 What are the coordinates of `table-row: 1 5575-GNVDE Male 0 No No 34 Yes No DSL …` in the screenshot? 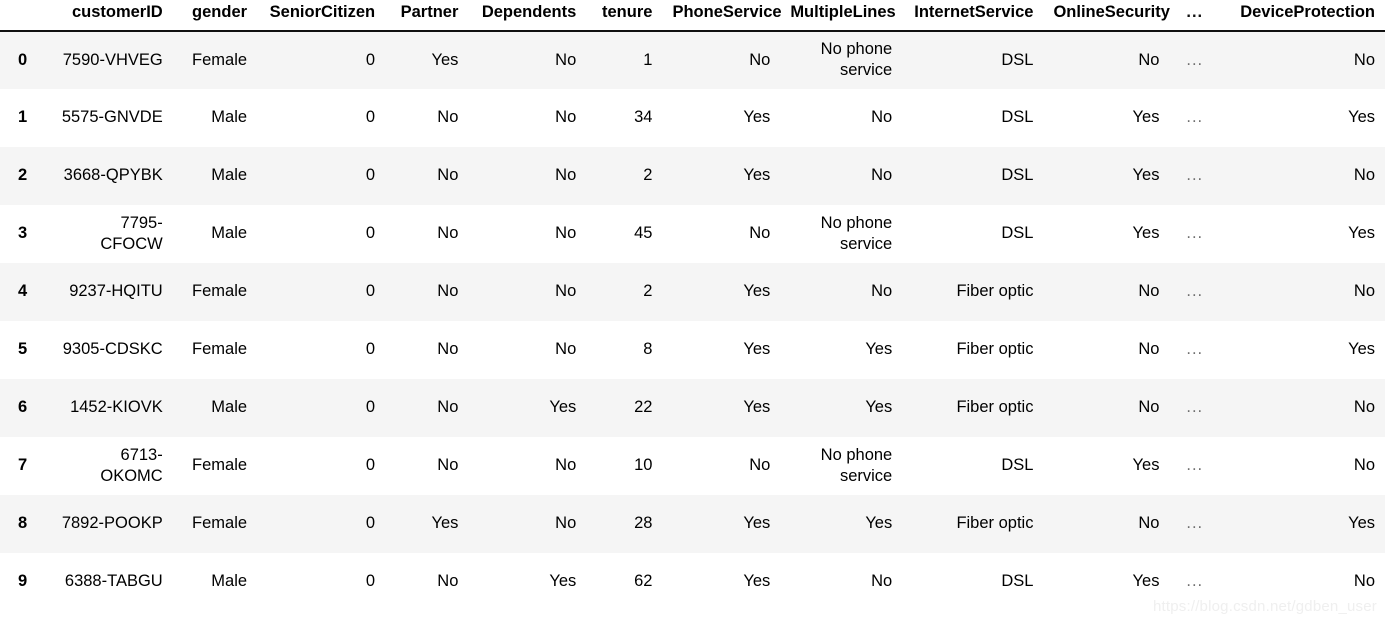 It's located at (692, 117).